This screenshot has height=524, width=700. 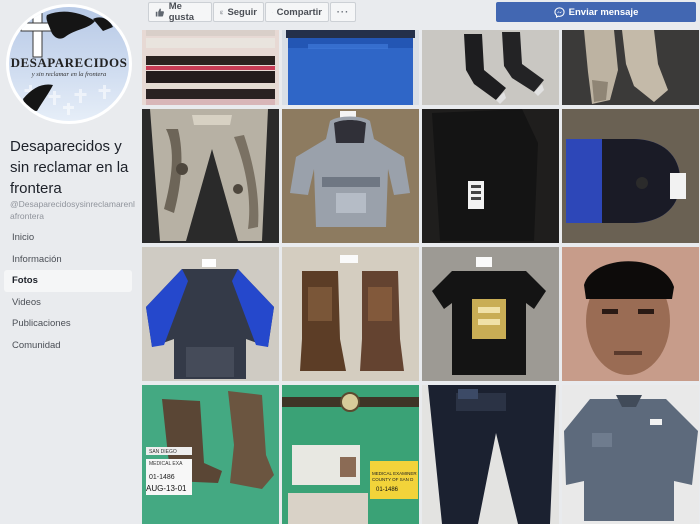 I want to click on photo-cowboy-boots: SAN DIEGO MEDICAL EXA 01-1486 AUG-13-01, so click(x=210, y=454).